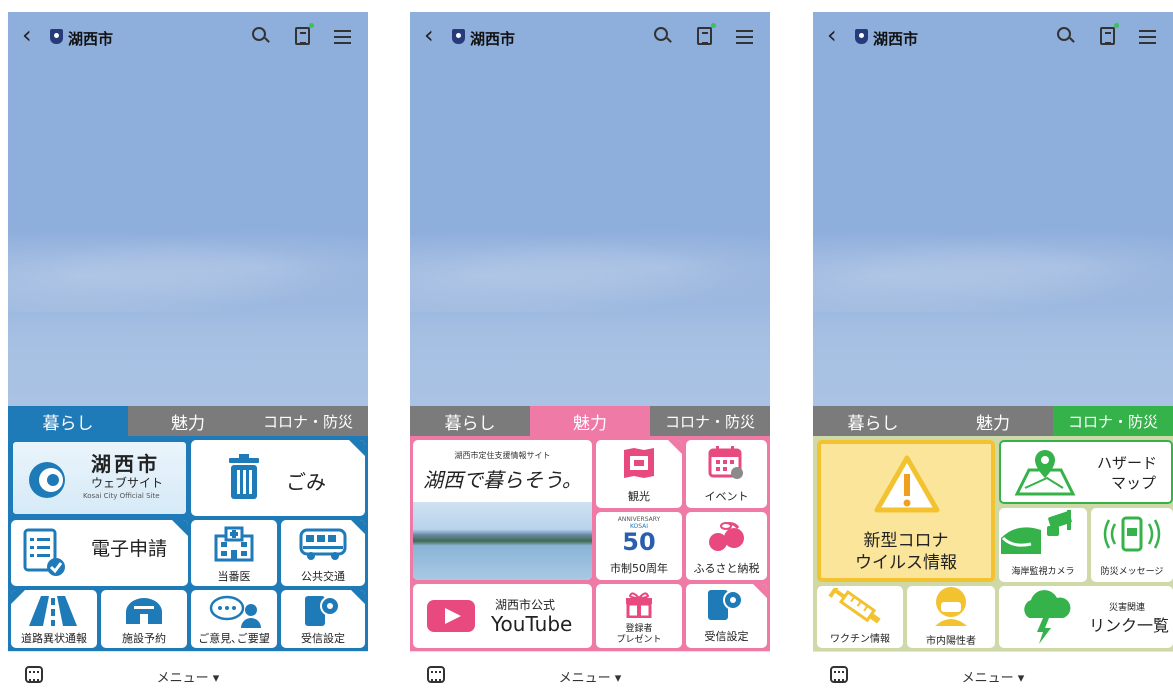  What do you see at coordinates (590, 37) in the screenshot?
I see `app-header: ‹ 湖西市` at bounding box center [590, 37].